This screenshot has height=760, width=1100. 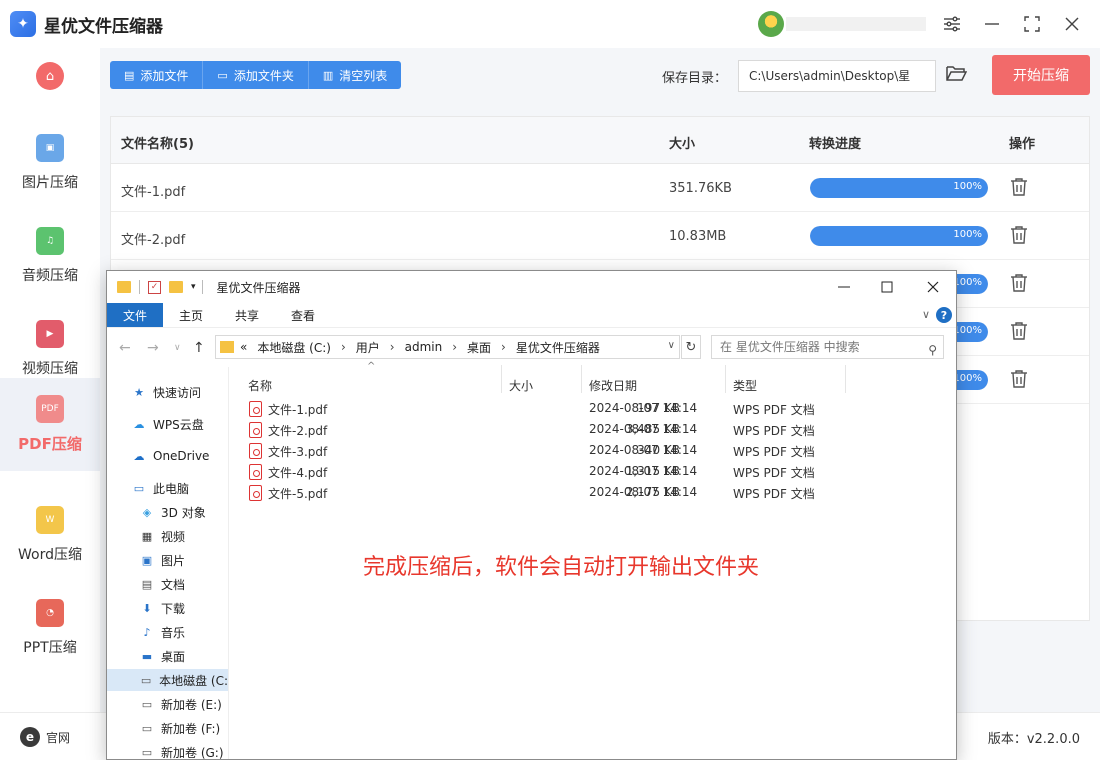 What do you see at coordinates (162, 632) in the screenshot?
I see `nav-music: ♪ 音乐` at bounding box center [162, 632].